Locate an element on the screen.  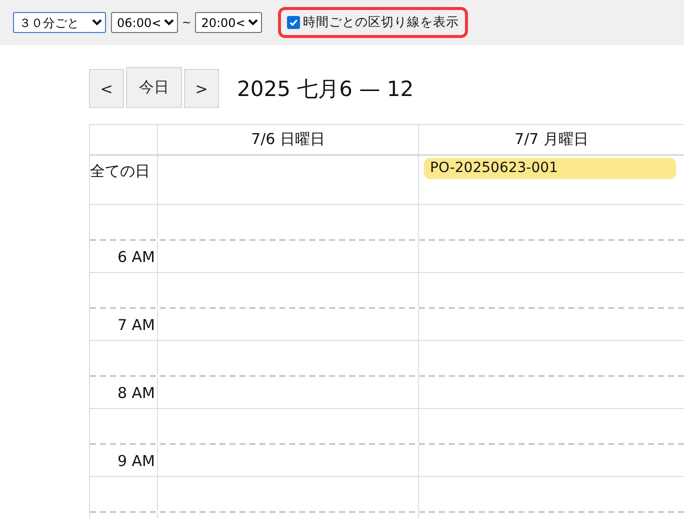
time-label: 6 AM is located at coordinates (136, 257).